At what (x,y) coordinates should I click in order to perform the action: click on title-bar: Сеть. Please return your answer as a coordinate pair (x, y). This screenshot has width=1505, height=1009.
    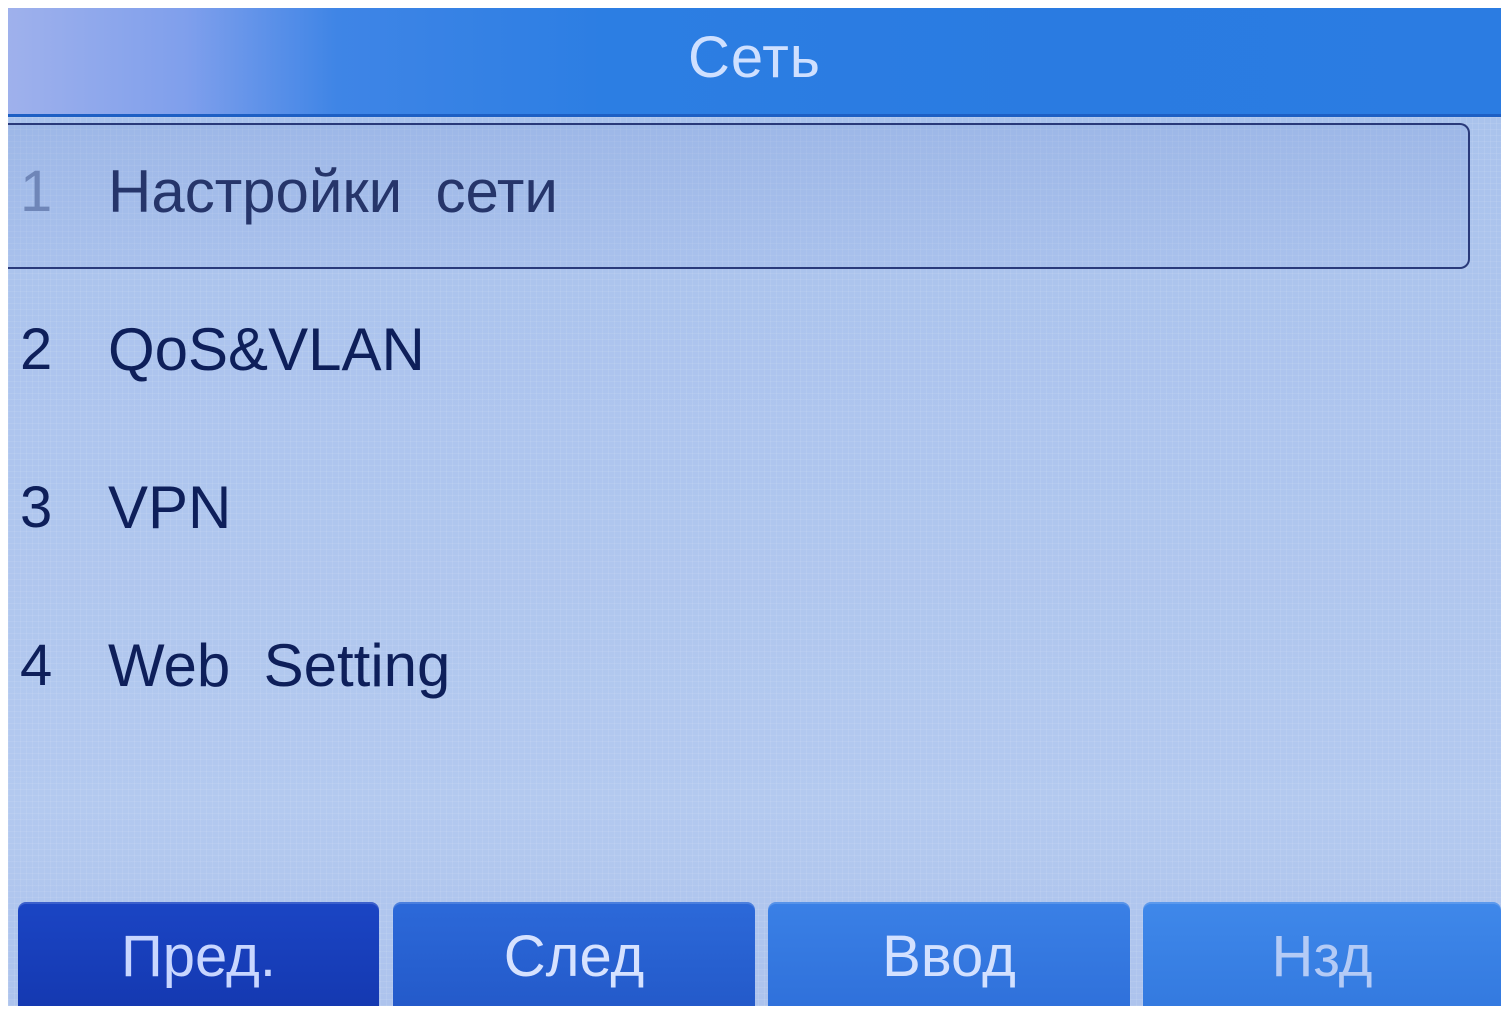
    Looking at the image, I should click on (754, 62).